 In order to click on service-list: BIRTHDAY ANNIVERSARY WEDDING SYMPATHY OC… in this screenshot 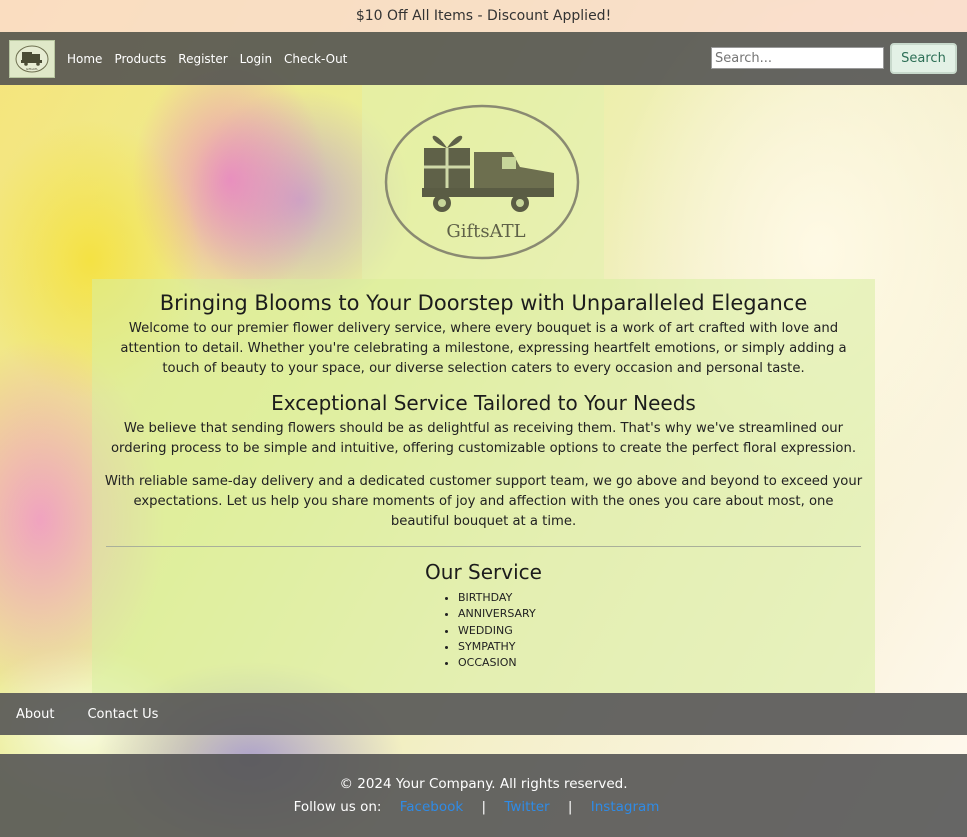, I will do `click(666, 630)`.